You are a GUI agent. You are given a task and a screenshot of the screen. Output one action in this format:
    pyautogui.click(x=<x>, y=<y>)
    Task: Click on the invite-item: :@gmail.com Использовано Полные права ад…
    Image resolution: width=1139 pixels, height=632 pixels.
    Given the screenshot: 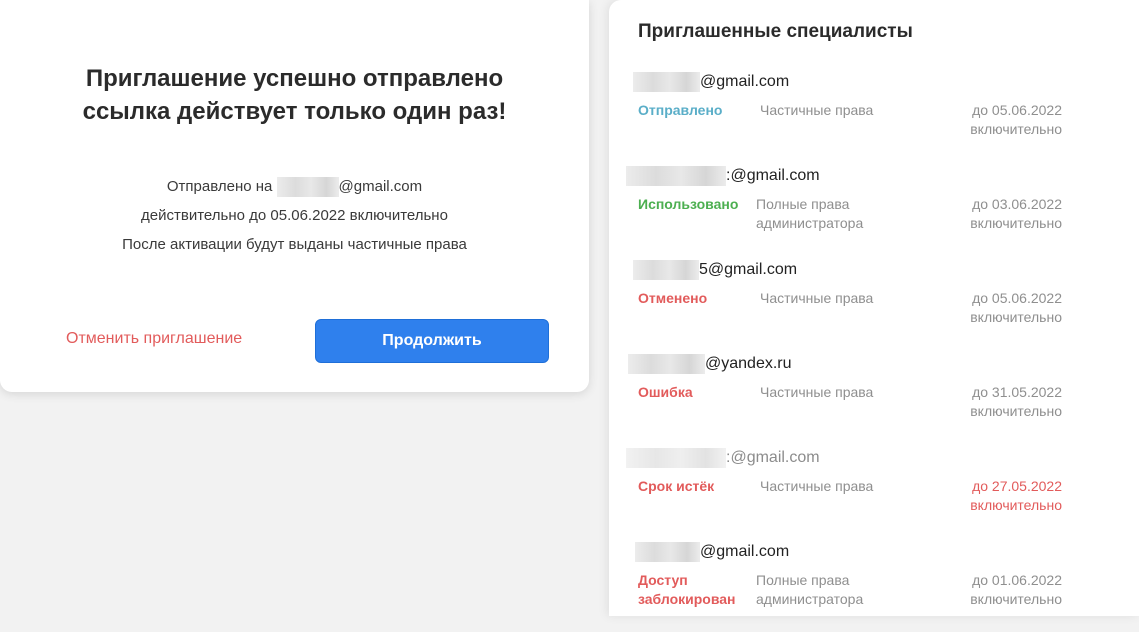 What is the action you would take?
    pyautogui.click(x=874, y=211)
    